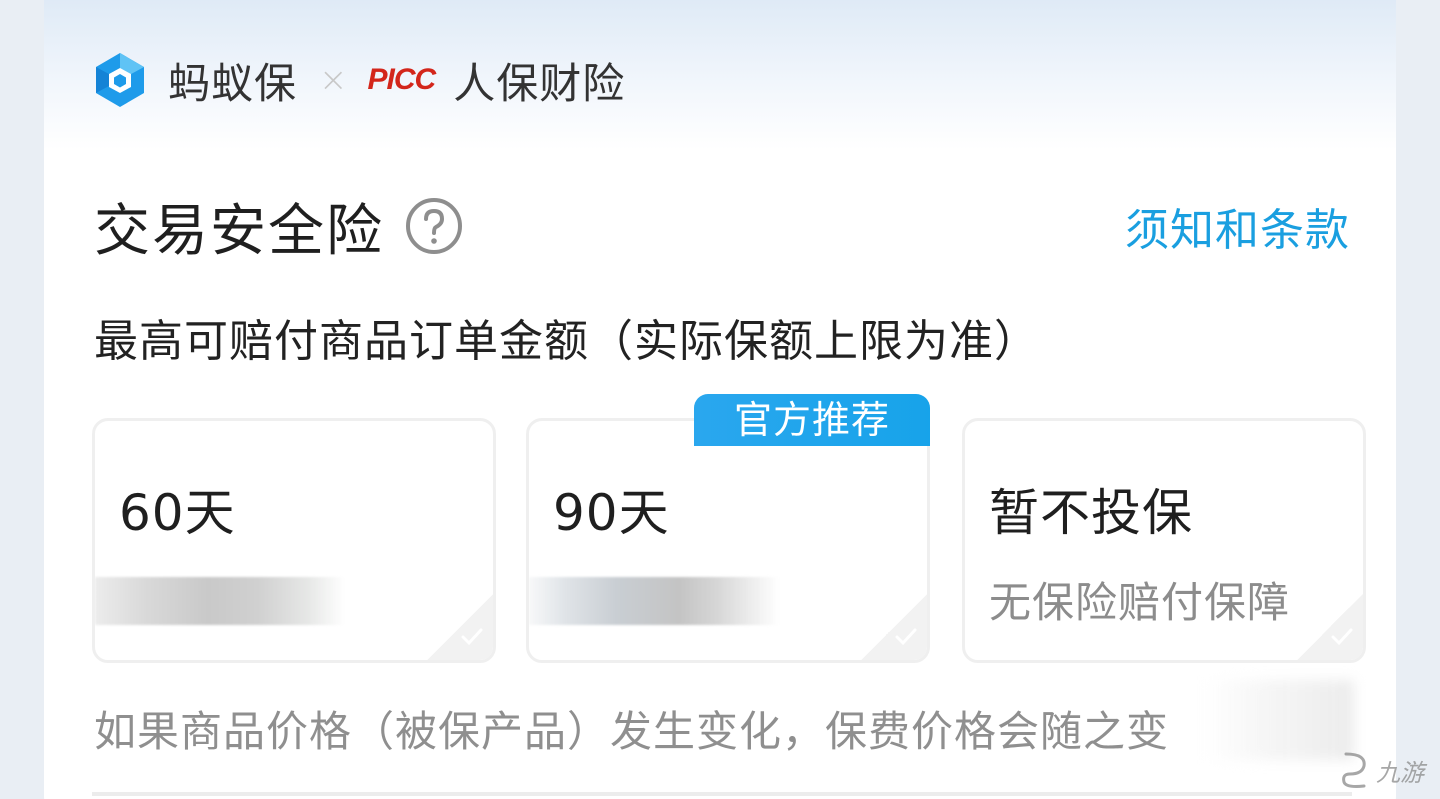 The width and height of the screenshot is (1440, 799). What do you see at coordinates (722, 794) in the screenshot?
I see `divider` at bounding box center [722, 794].